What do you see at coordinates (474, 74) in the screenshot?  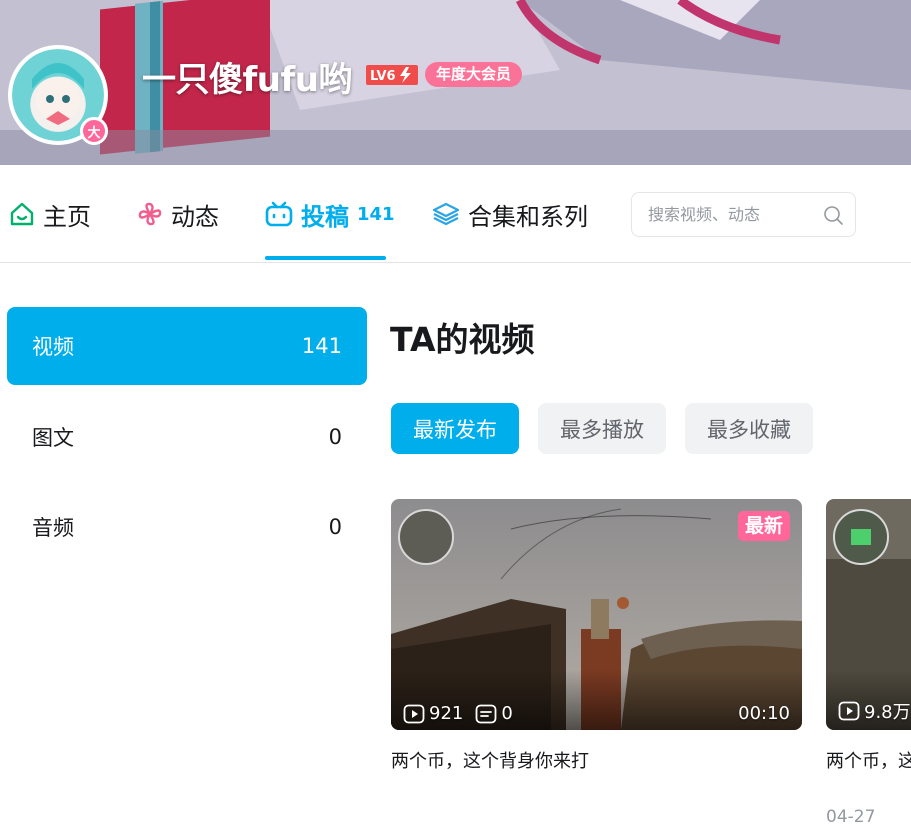 I see `vip-badge: 年度大会员` at bounding box center [474, 74].